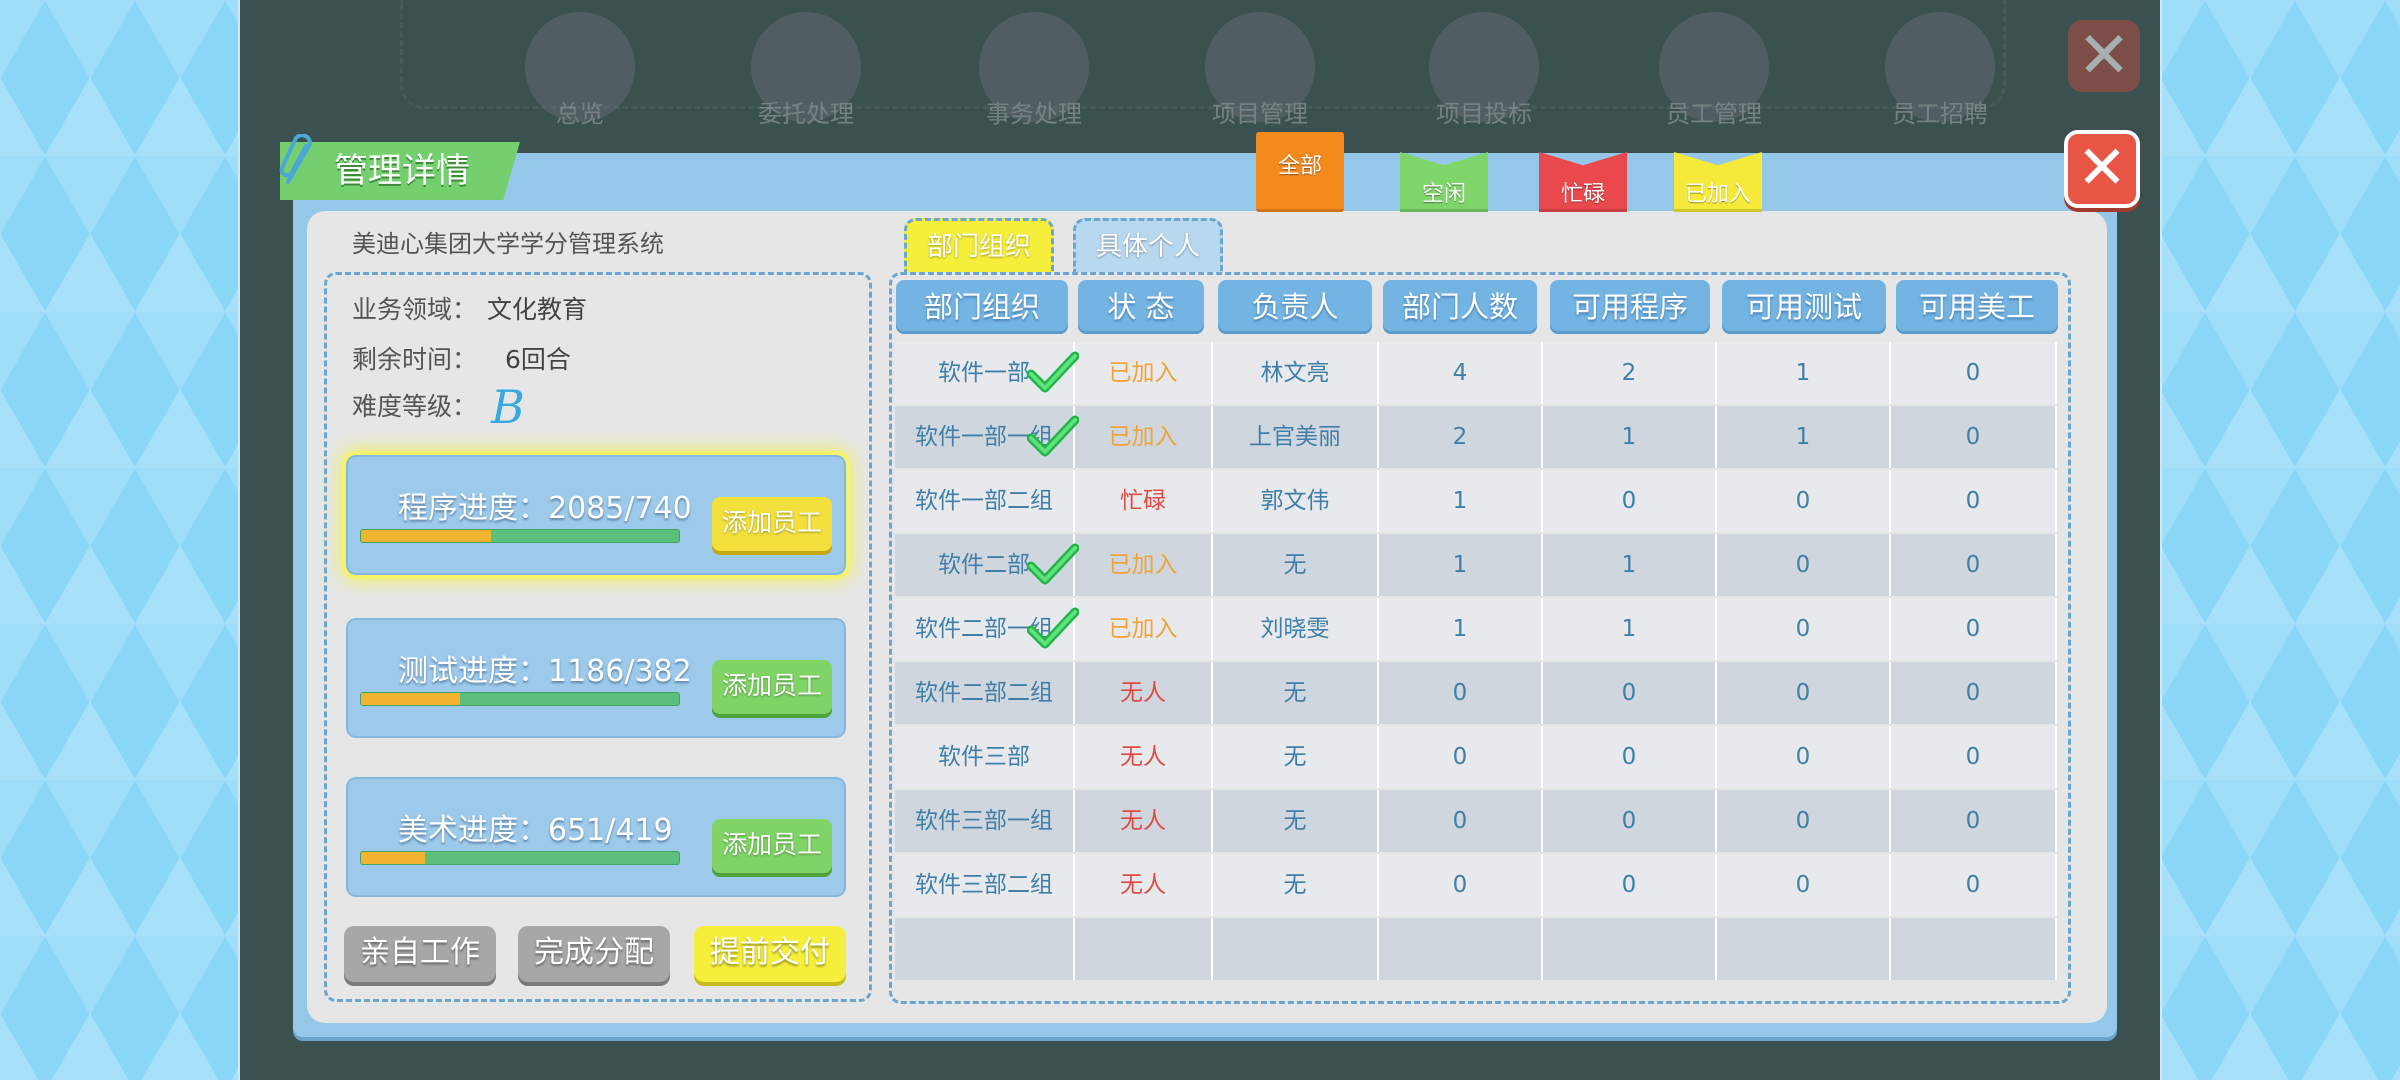  I want to click on program-progress-label: 程序进度：2085/740, so click(545, 508).